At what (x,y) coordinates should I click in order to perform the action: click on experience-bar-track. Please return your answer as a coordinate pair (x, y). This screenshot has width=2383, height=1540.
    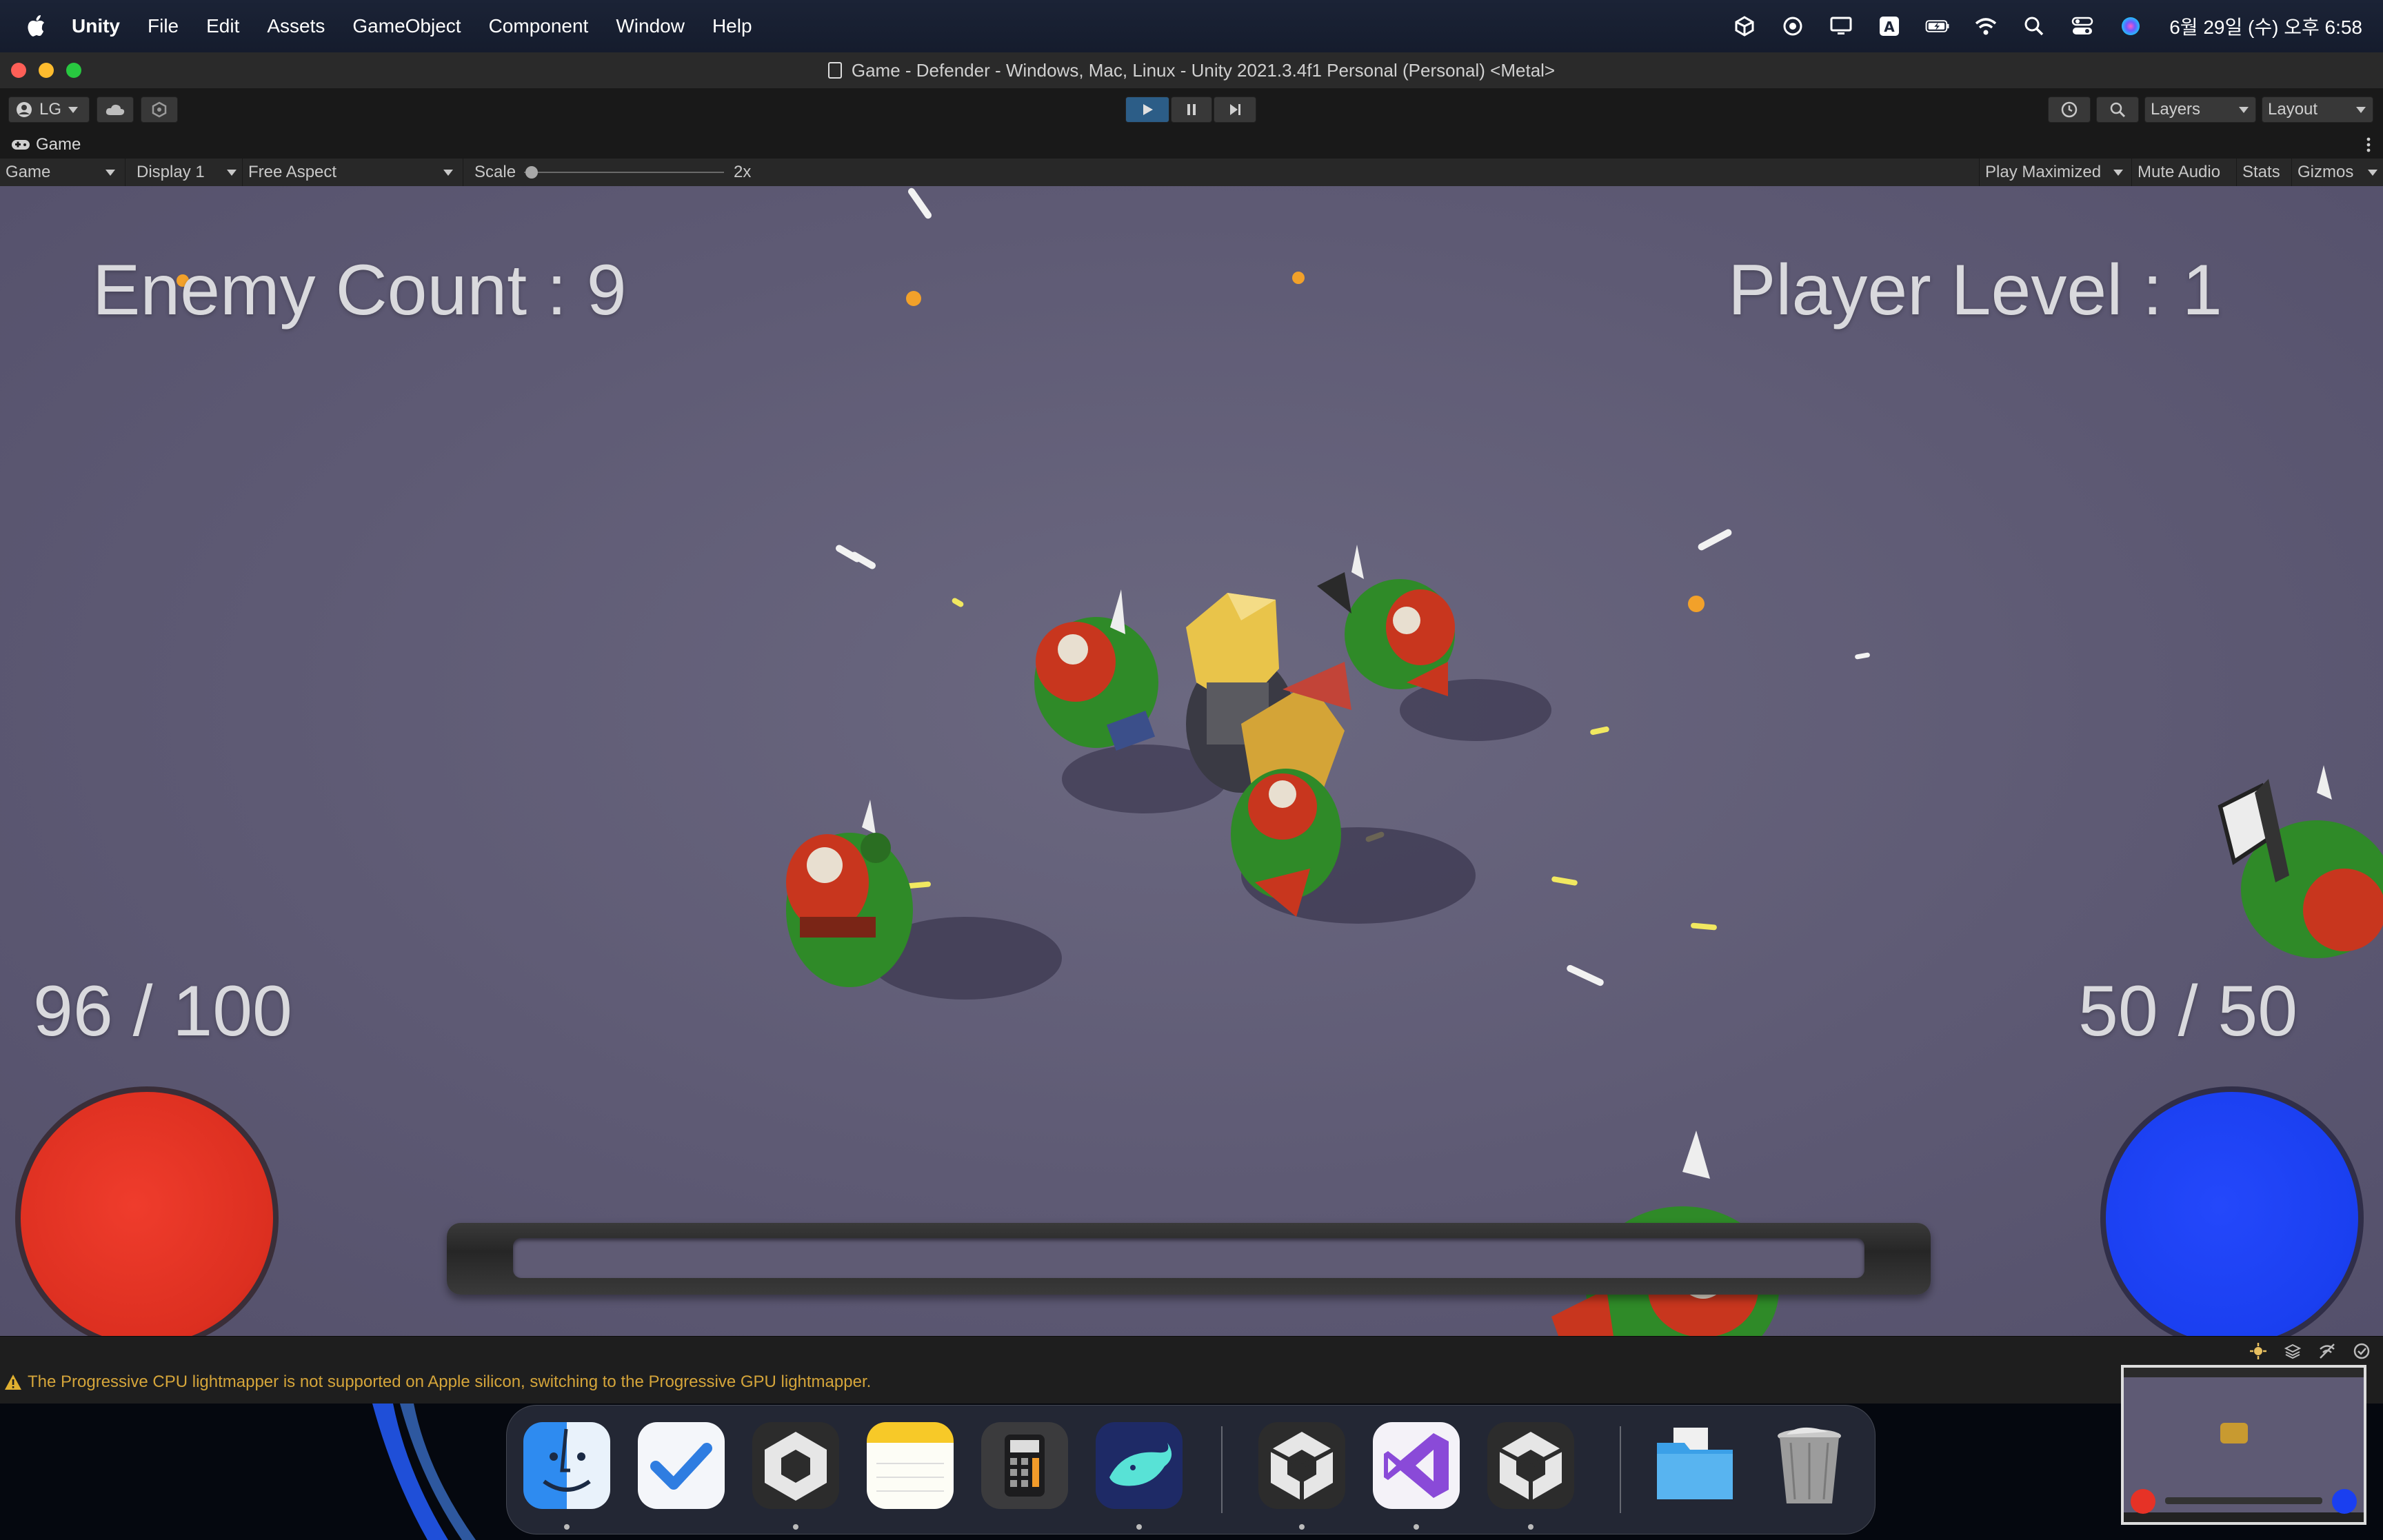
    Looking at the image, I should click on (1188, 1258).